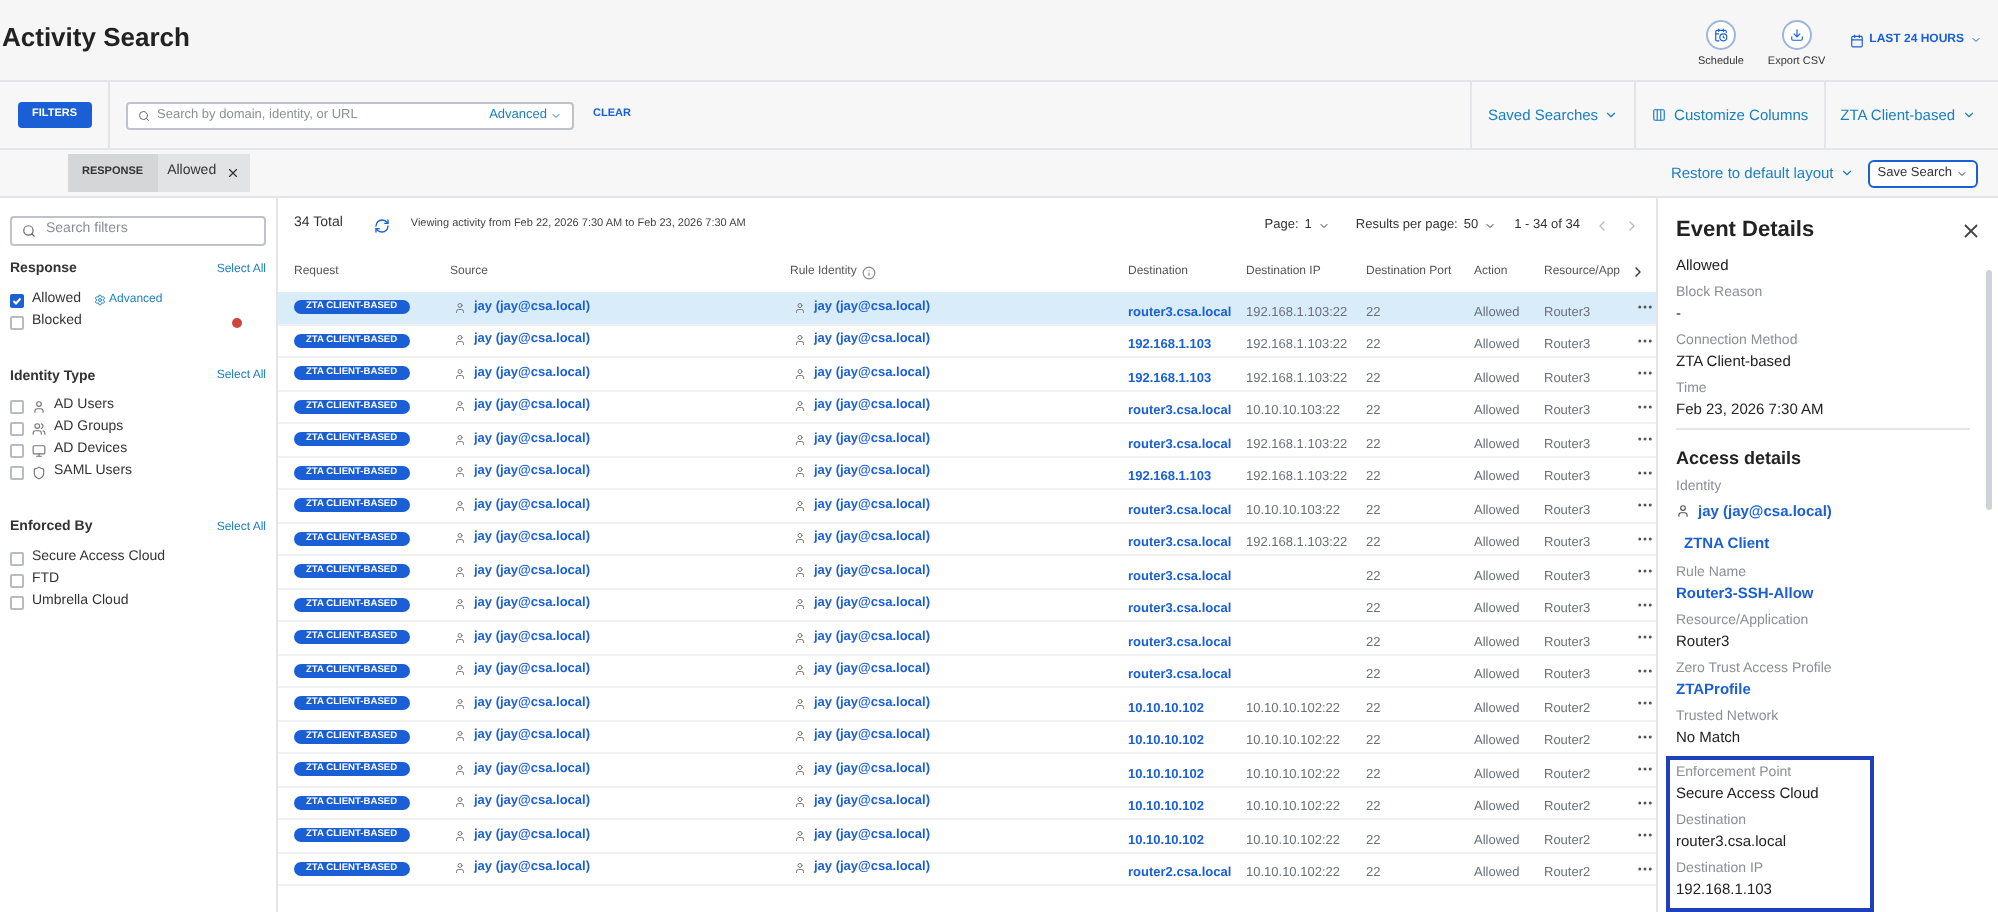  I want to click on close-icon, so click(1971, 230).